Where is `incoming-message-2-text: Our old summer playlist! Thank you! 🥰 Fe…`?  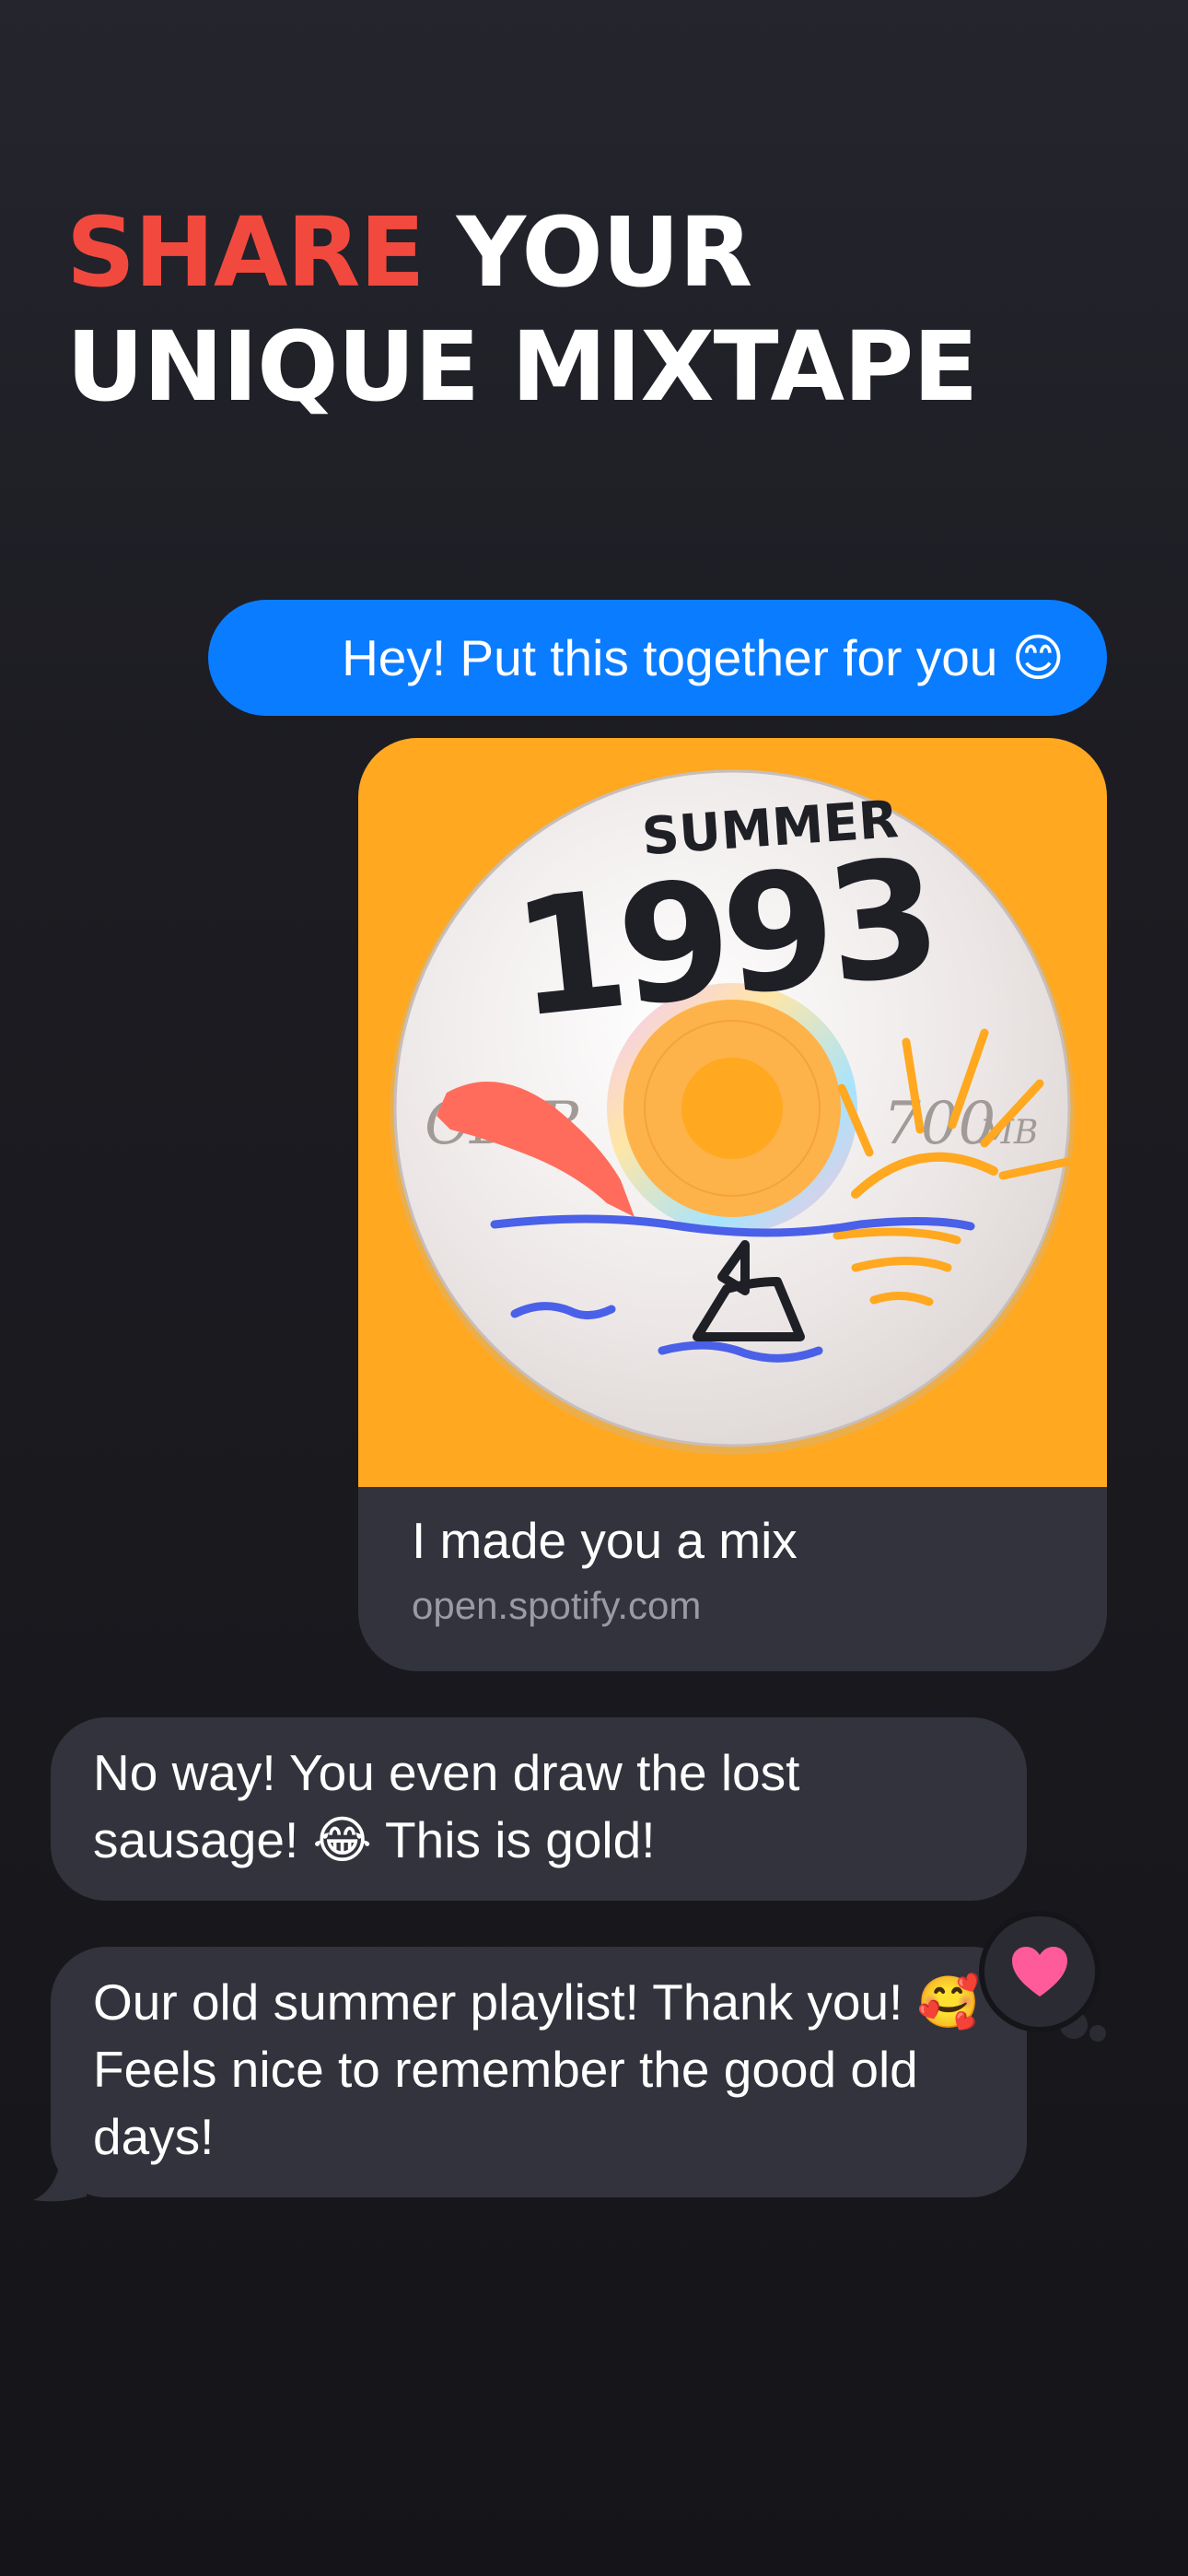
incoming-message-2-text: Our old summer playlist! Thank you! 🥰 Fe… is located at coordinates (537, 2069).